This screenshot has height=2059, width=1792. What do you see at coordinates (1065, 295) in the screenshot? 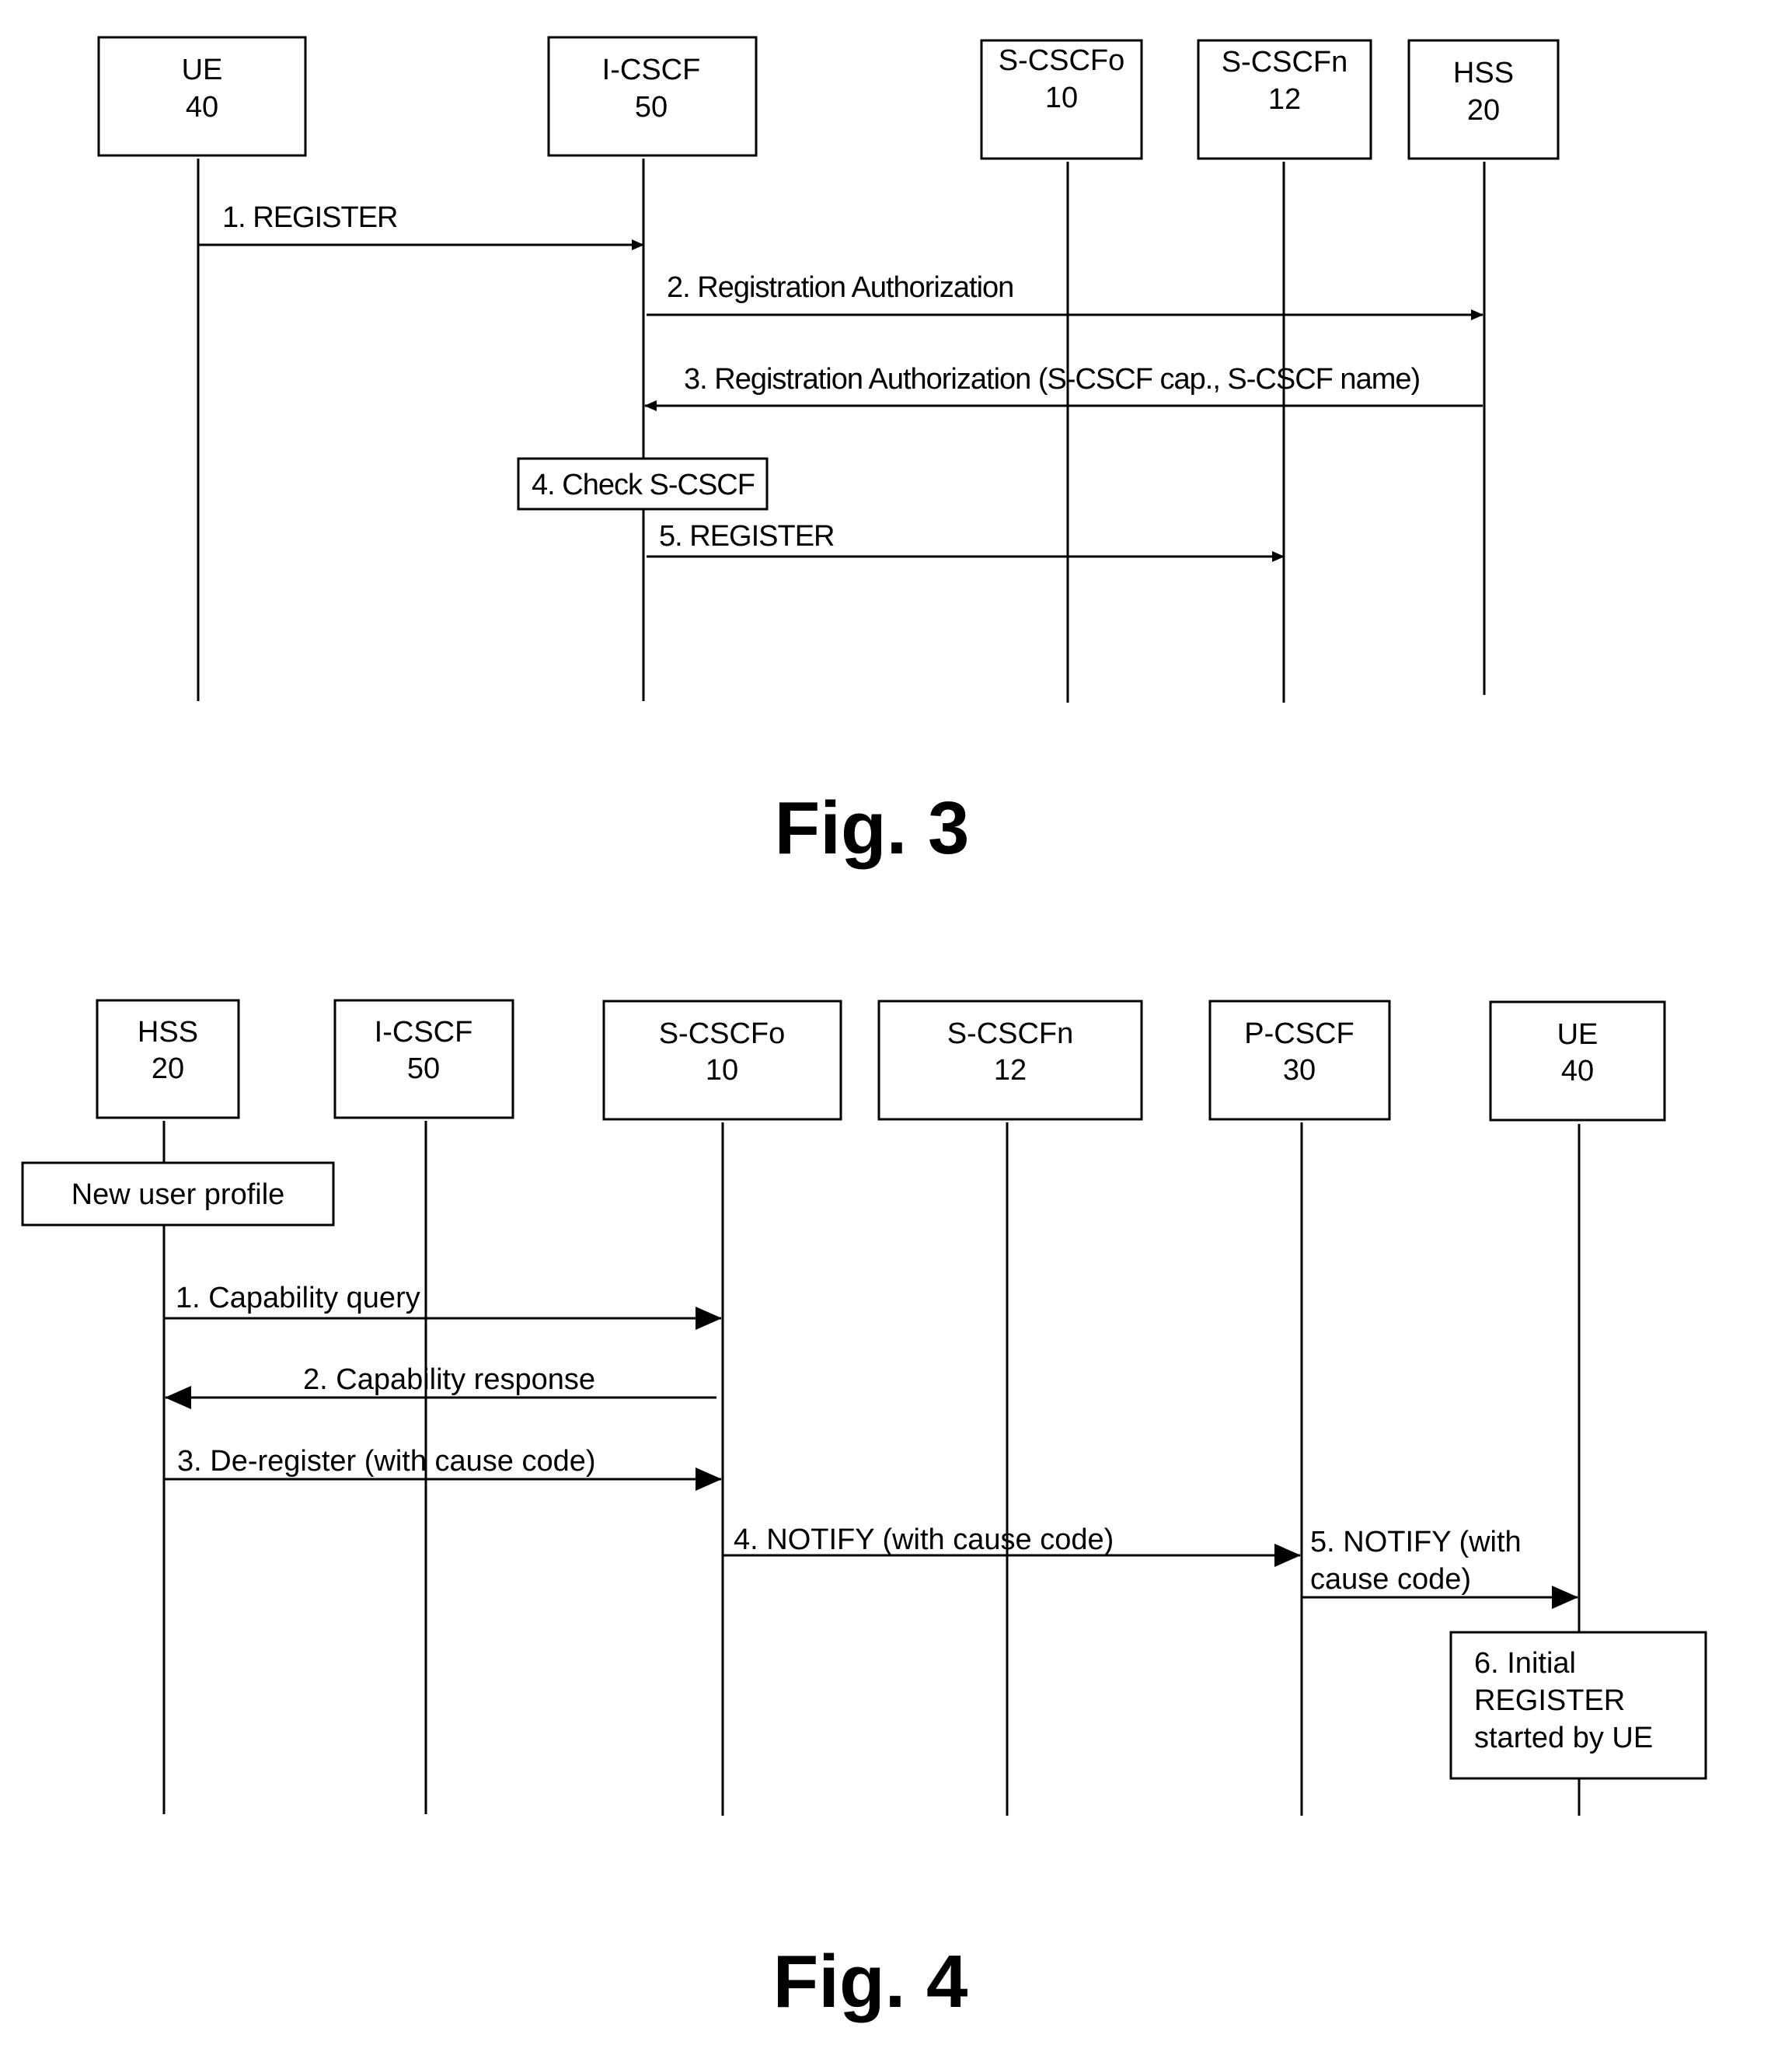
I see `fig3-message-2: 2. Registration Authorization` at bounding box center [1065, 295].